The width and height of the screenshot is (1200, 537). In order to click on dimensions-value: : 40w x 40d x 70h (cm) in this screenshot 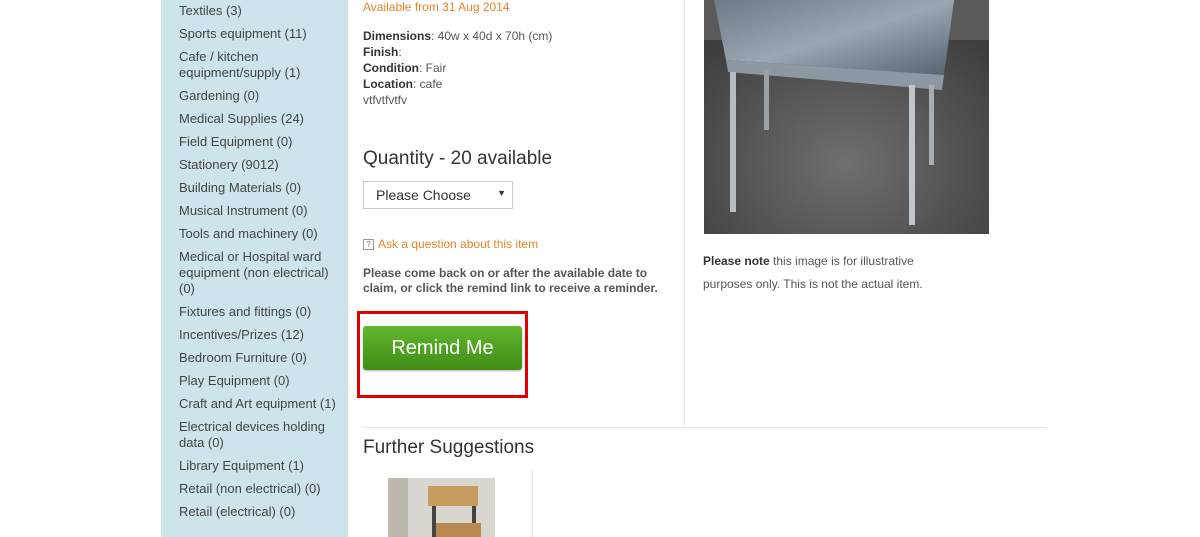, I will do `click(492, 36)`.